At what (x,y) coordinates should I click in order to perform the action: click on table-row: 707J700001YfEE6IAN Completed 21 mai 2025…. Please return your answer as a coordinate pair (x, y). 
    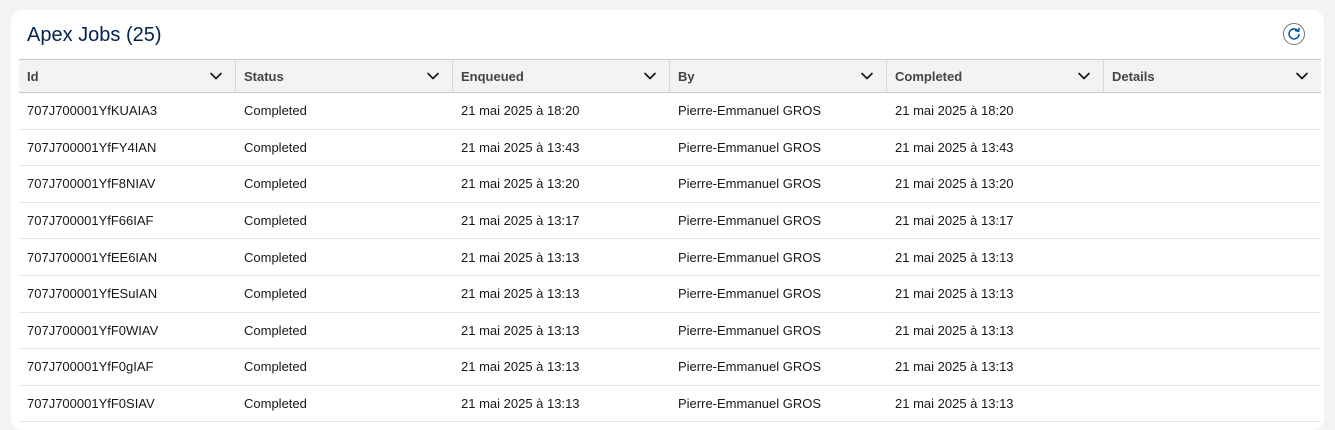
    Looking at the image, I should click on (670, 257).